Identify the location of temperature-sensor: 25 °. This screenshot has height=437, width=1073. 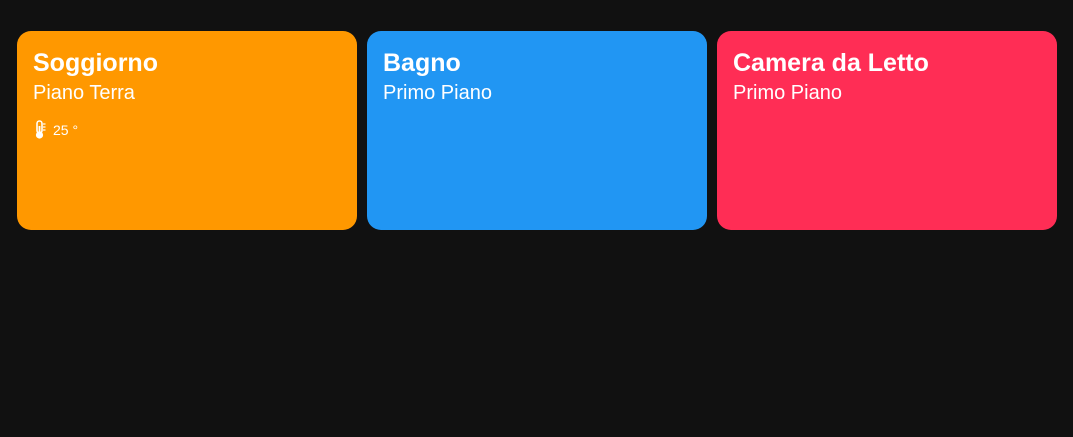
(187, 130).